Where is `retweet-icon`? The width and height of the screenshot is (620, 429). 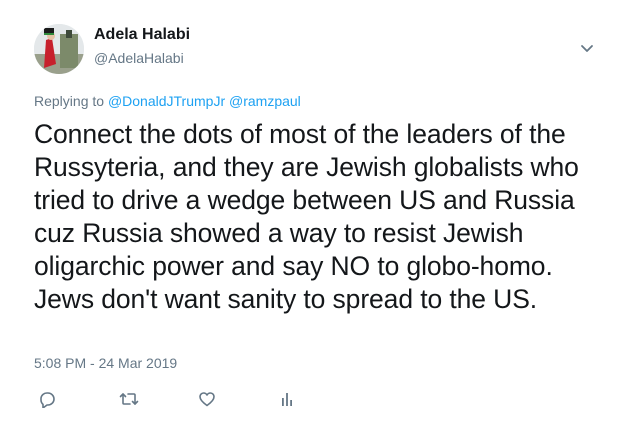
retweet-icon is located at coordinates (129, 399).